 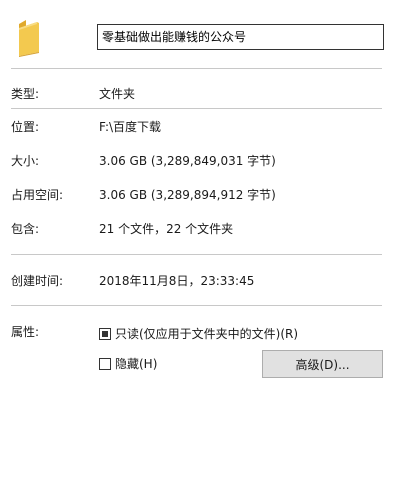 What do you see at coordinates (166, 229) in the screenshot?
I see `contains-value: 21 个文件，22 个文件夹` at bounding box center [166, 229].